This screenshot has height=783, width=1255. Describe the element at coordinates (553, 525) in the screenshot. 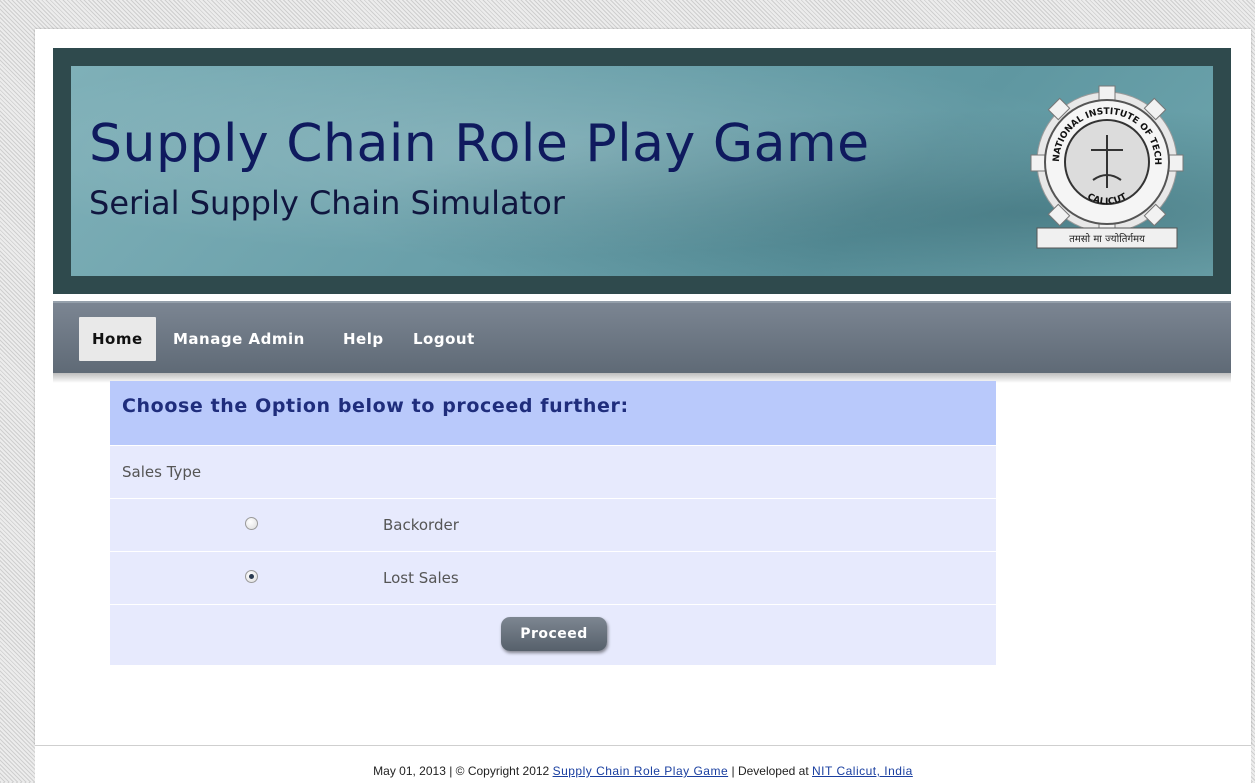

I see `option-row-backorder: Backorder` at that location.